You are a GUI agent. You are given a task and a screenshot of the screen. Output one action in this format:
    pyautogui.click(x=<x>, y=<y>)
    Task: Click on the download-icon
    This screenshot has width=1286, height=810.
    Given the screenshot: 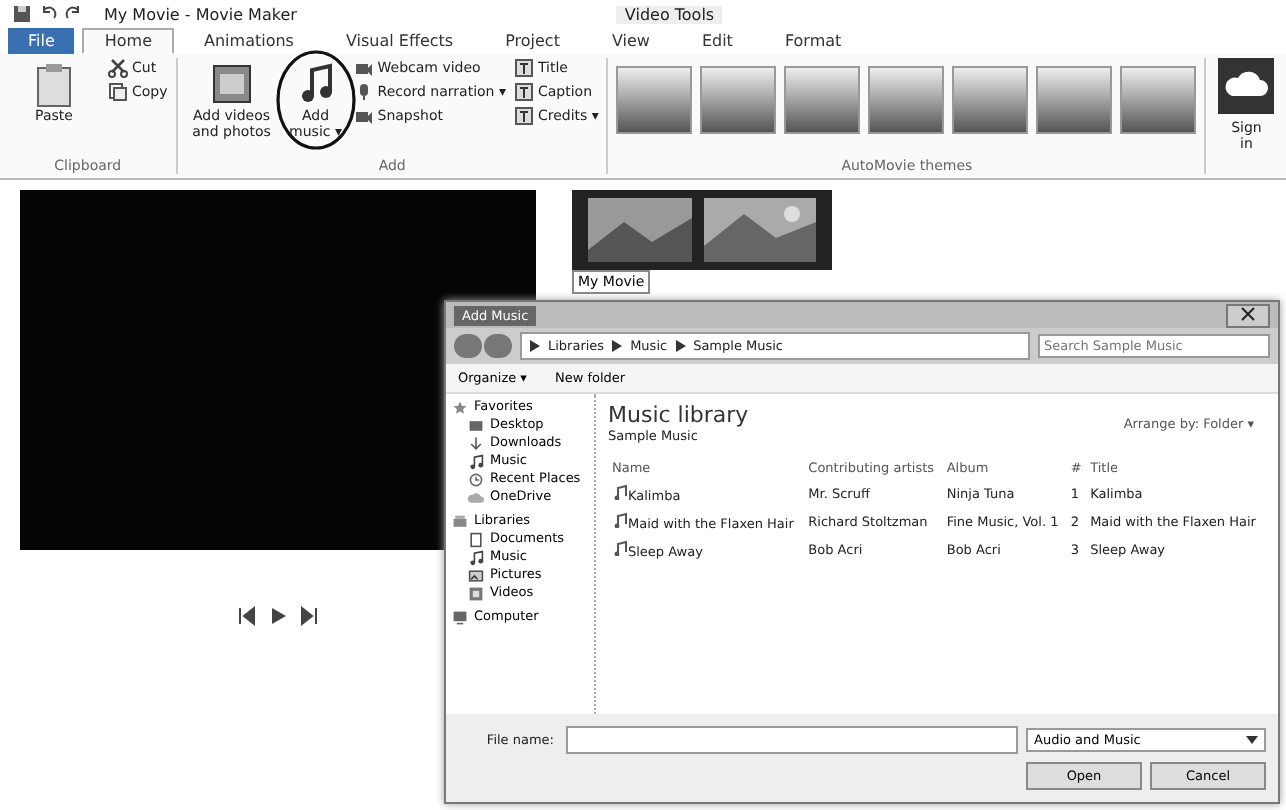 What is the action you would take?
    pyautogui.click(x=476, y=443)
    